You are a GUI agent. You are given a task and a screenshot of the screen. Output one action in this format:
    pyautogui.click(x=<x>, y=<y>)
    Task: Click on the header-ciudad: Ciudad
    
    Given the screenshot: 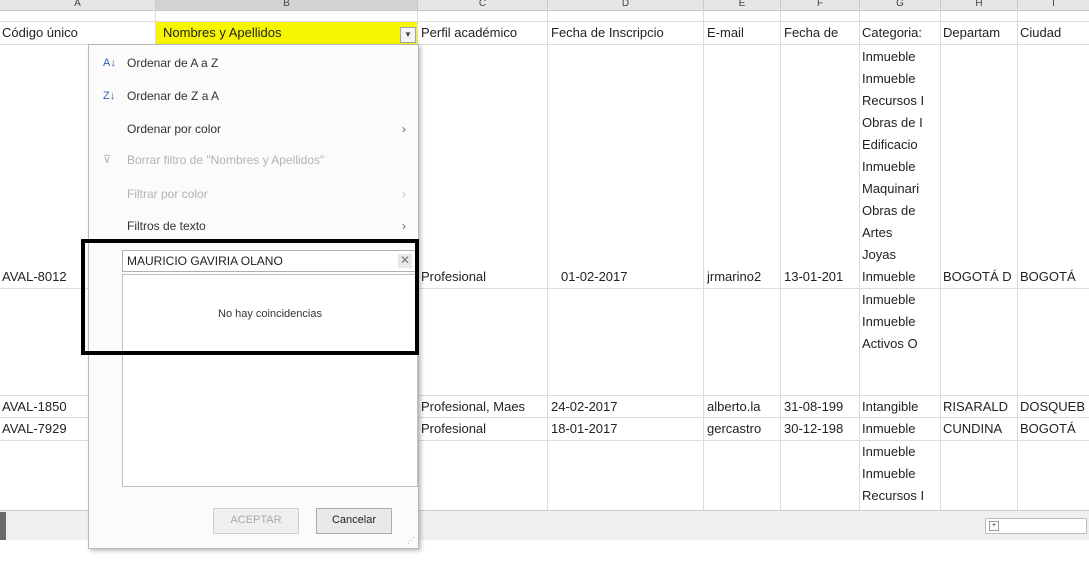 What is the action you would take?
    pyautogui.click(x=1054, y=33)
    